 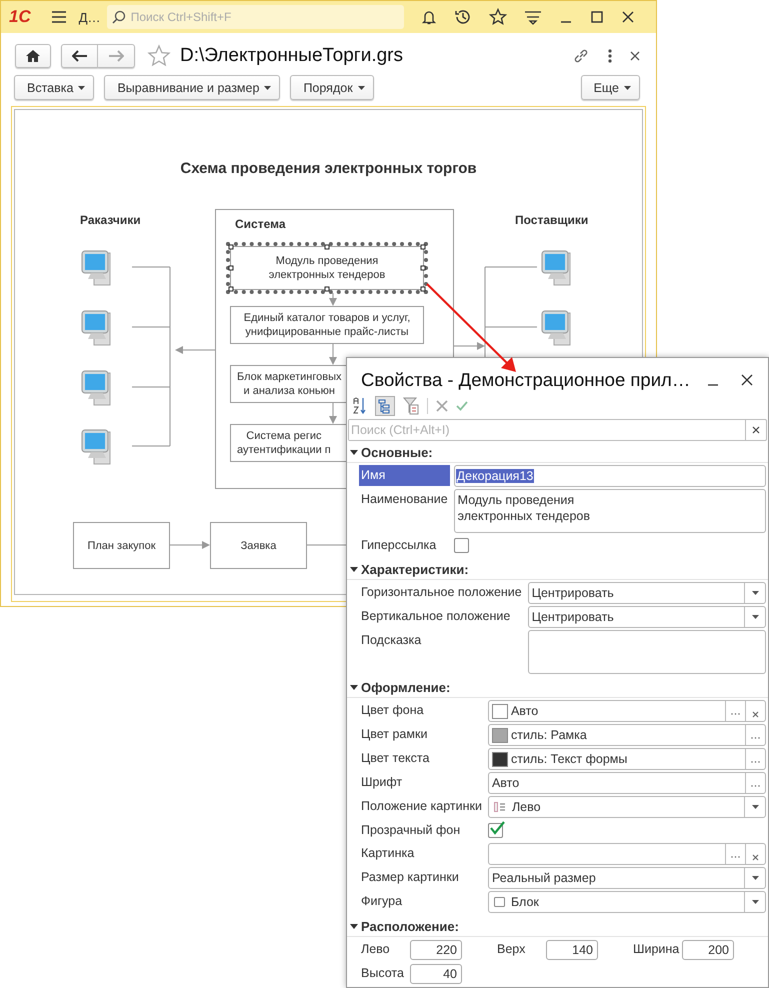 What do you see at coordinates (523, 508) in the screenshot?
I see `field-value: Модуль проведения электронных тендеров` at bounding box center [523, 508].